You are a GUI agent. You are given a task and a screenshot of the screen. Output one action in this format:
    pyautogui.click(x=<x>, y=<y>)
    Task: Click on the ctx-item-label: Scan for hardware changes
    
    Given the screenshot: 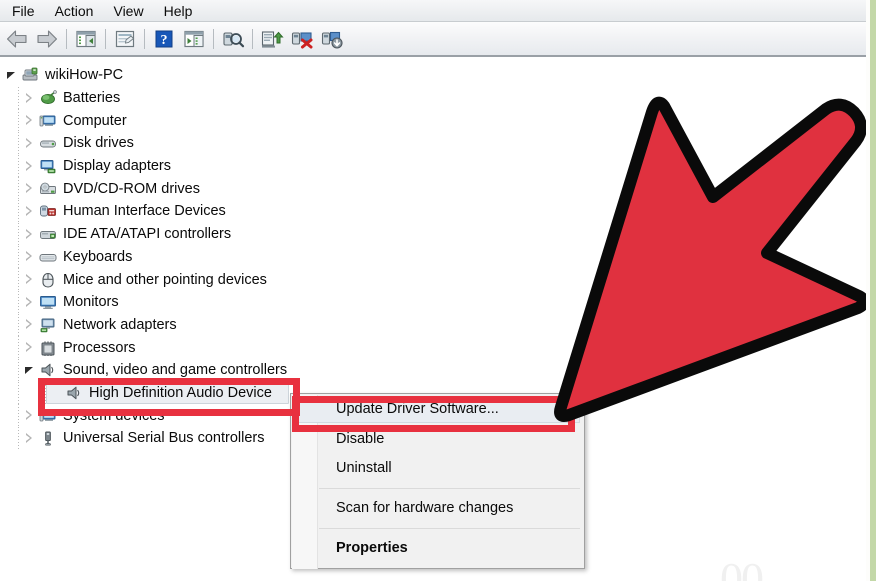 What is the action you would take?
    pyautogui.click(x=425, y=508)
    